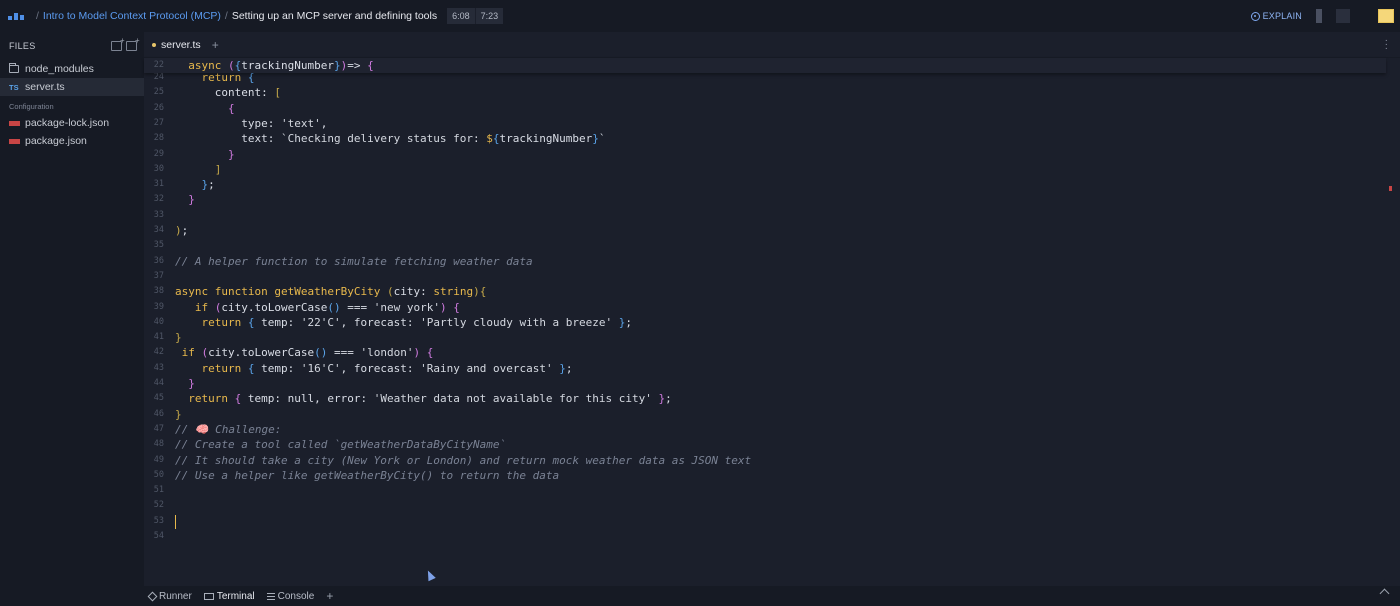  What do you see at coordinates (1386, 45) in the screenshot?
I see `more-options-icon: · · ·` at bounding box center [1386, 45].